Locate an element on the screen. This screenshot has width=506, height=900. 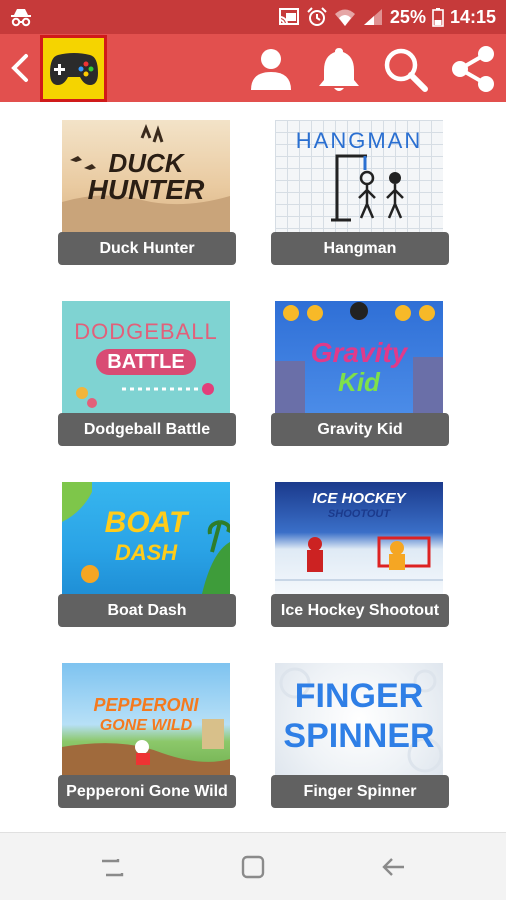
art-title-line2: GONE WILD is located at coordinates (146, 725).